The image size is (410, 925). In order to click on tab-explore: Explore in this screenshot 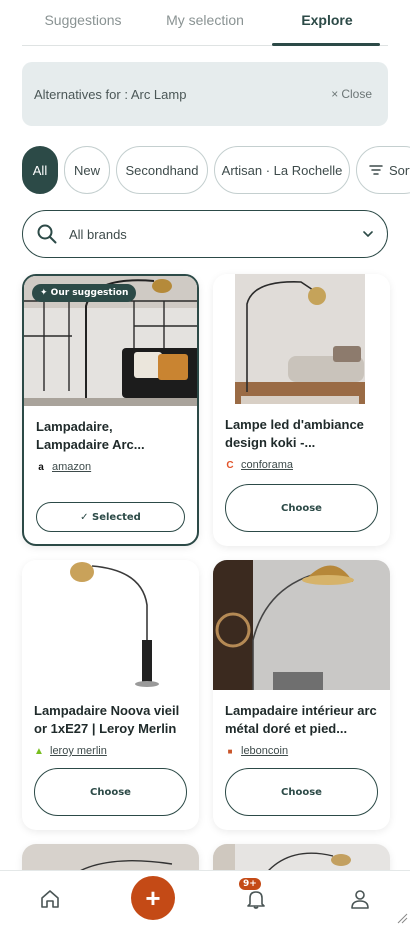, I will do `click(327, 23)`.